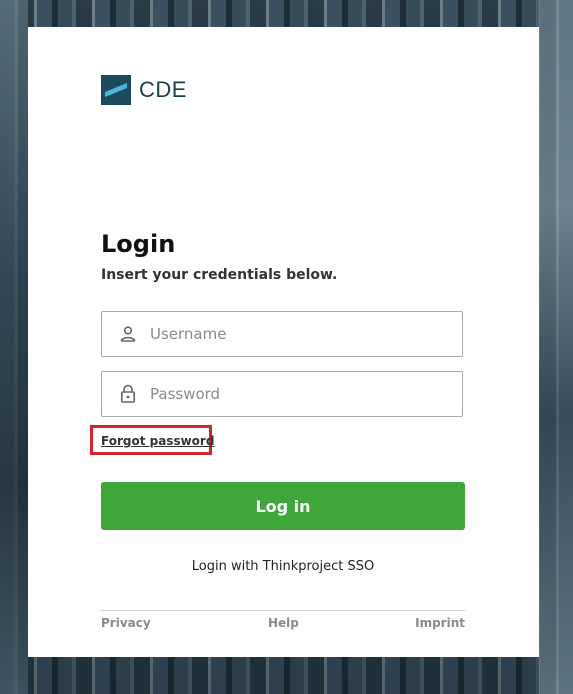 The image size is (573, 694). Describe the element at coordinates (157, 441) in the screenshot. I see `forgot-password-link: Forgot password` at that location.